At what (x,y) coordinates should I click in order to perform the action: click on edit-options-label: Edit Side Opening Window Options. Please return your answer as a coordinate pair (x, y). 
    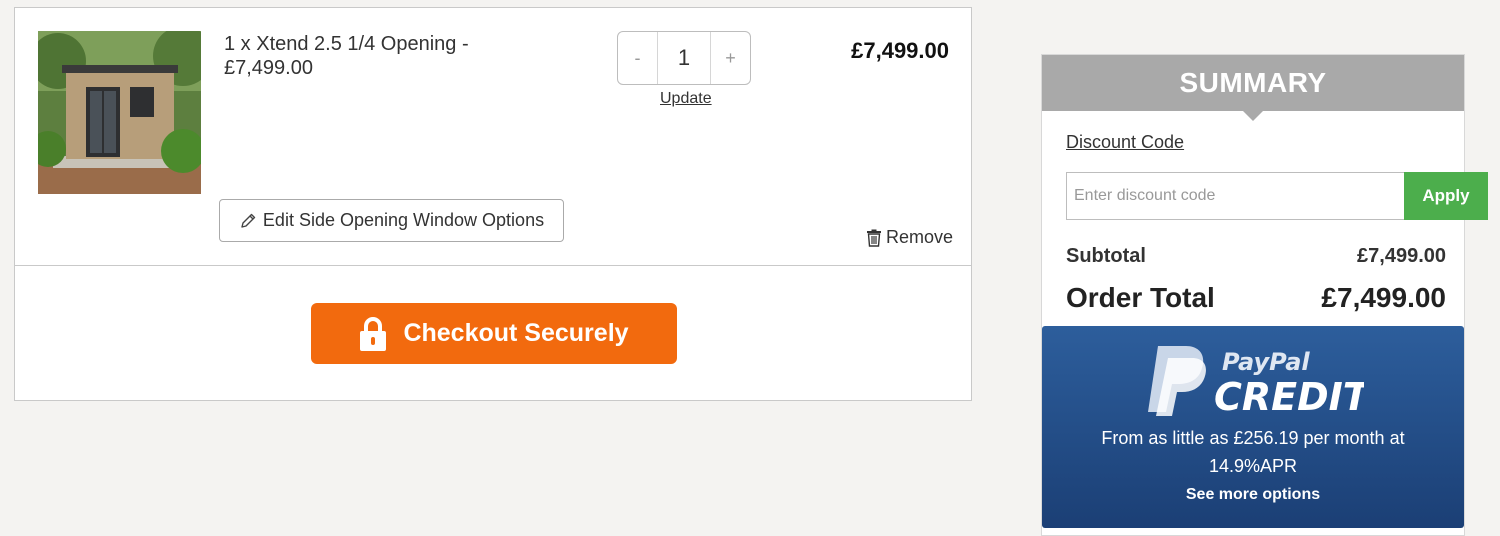
    Looking at the image, I should click on (403, 220).